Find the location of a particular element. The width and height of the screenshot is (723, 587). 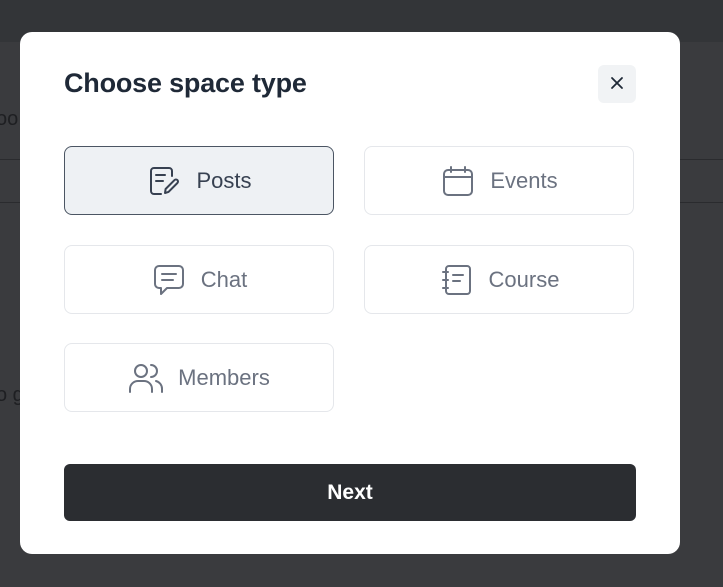

calendar-icon is located at coordinates (458, 181).